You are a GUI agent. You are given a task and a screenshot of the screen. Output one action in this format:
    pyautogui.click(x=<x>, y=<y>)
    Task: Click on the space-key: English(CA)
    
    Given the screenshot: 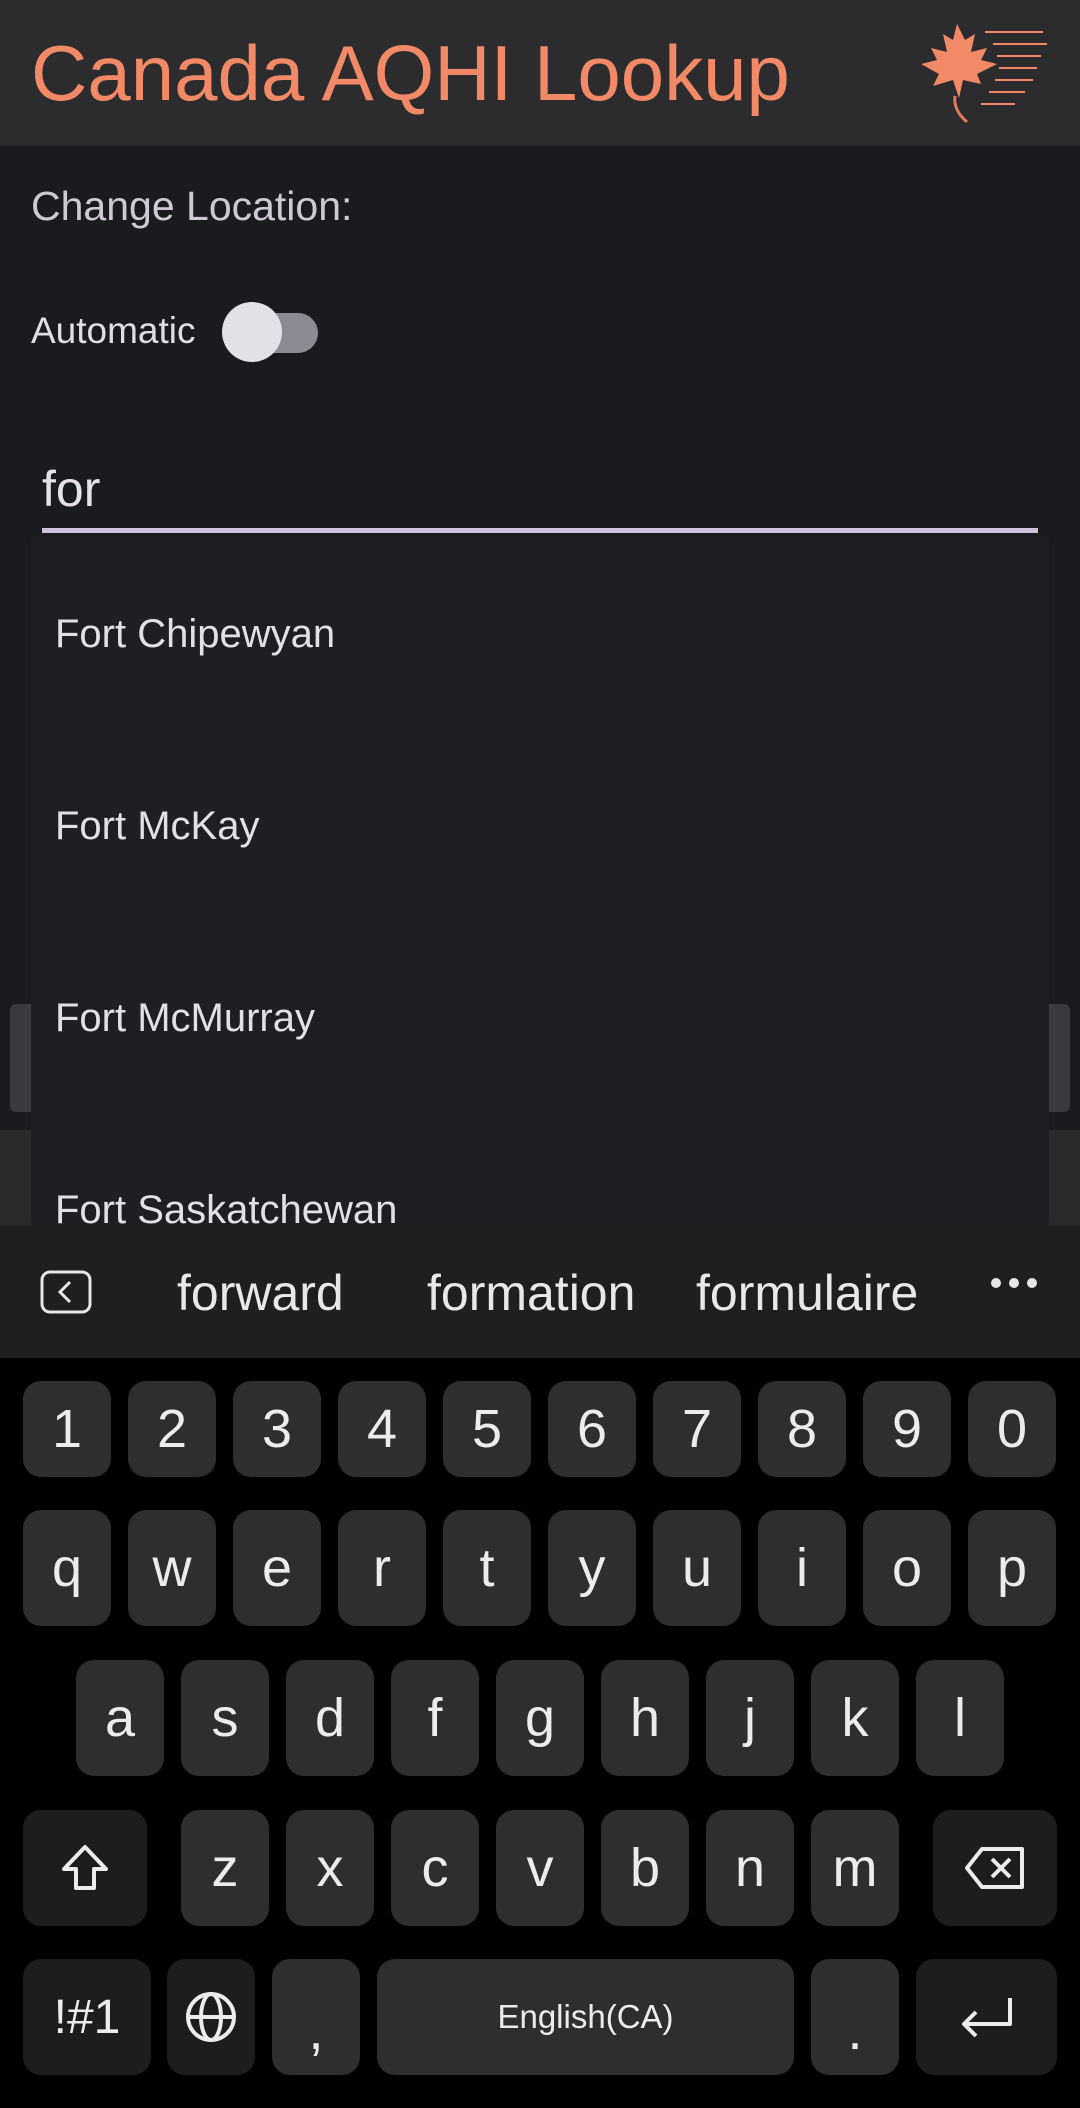 What is the action you would take?
    pyautogui.click(x=585, y=2017)
    